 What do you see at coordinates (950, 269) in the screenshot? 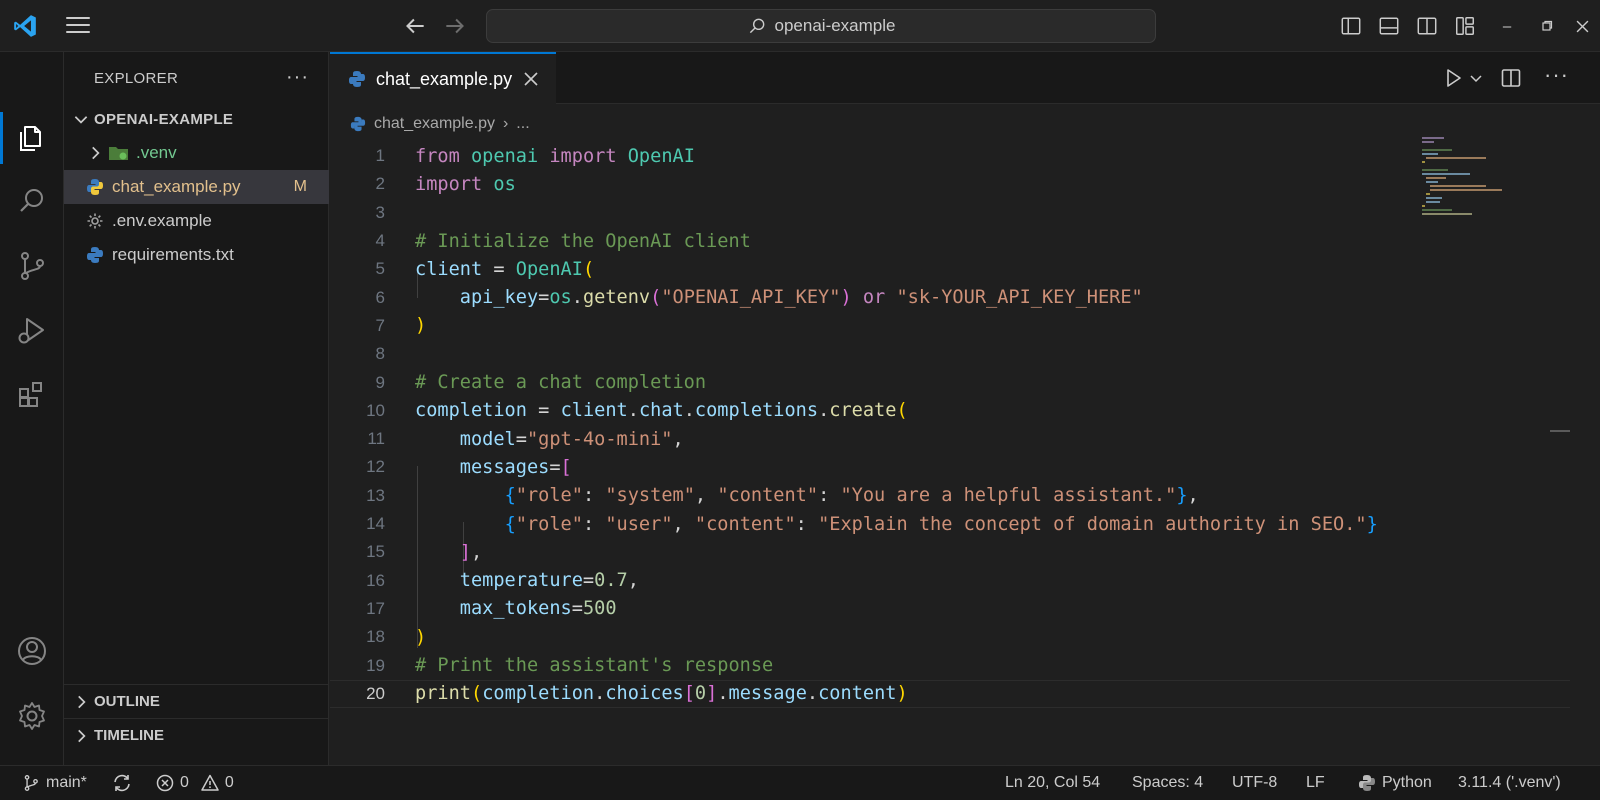
I see `code-line: 5 client = OpenAI(` at bounding box center [950, 269].